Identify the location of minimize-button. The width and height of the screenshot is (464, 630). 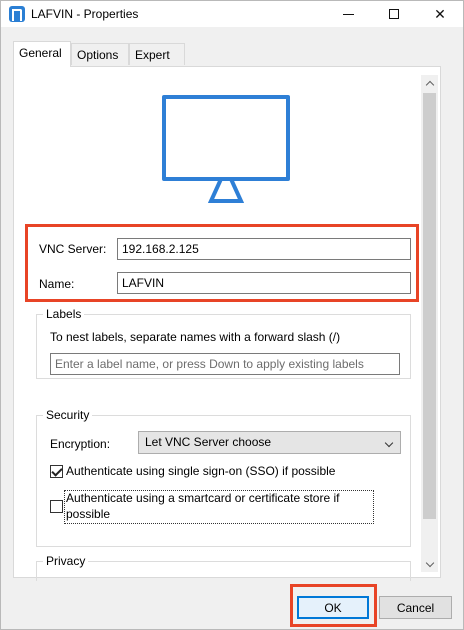
(348, 14).